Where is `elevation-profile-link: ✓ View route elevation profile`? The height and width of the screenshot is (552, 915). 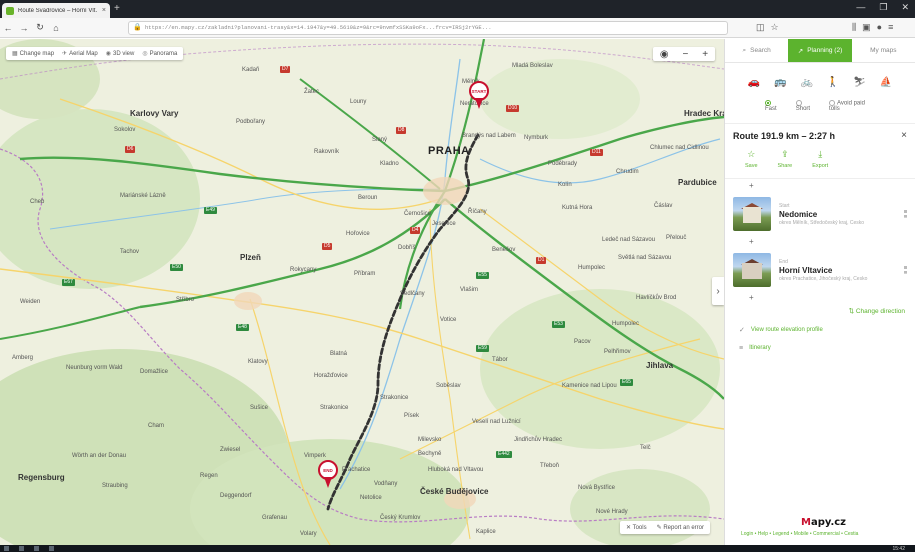 elevation-profile-link: ✓ View route elevation profile is located at coordinates (820, 330).